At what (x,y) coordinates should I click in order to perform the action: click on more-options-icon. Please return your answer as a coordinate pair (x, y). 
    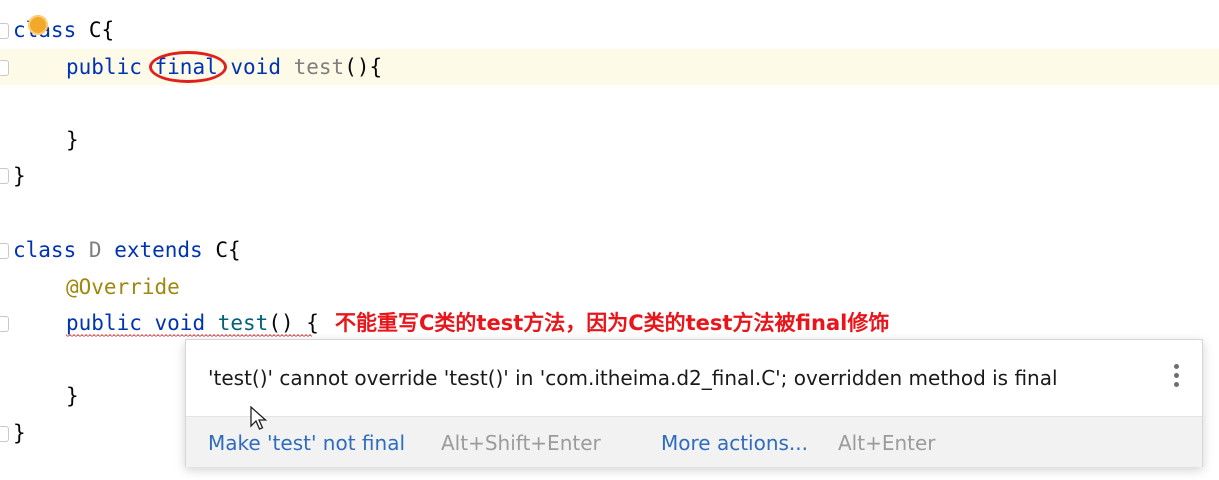
    Looking at the image, I should click on (1177, 379).